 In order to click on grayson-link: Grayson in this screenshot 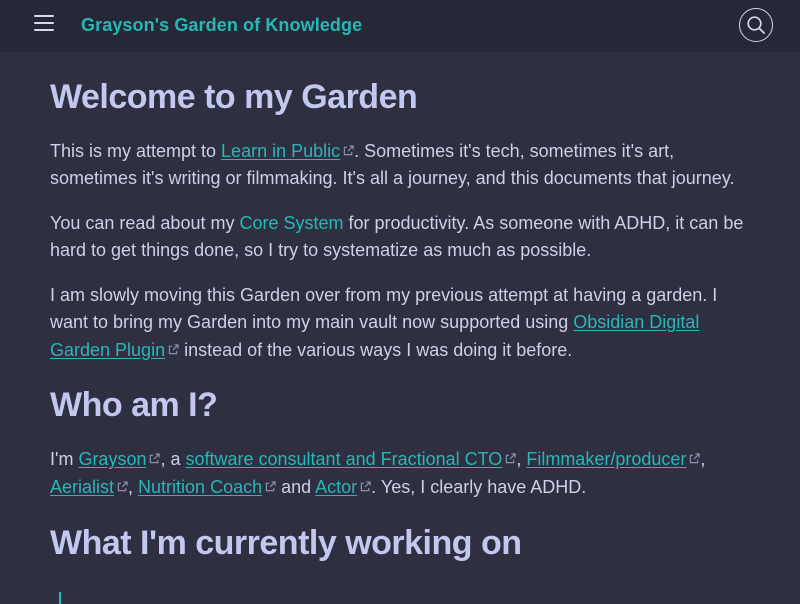, I will do `click(112, 459)`.